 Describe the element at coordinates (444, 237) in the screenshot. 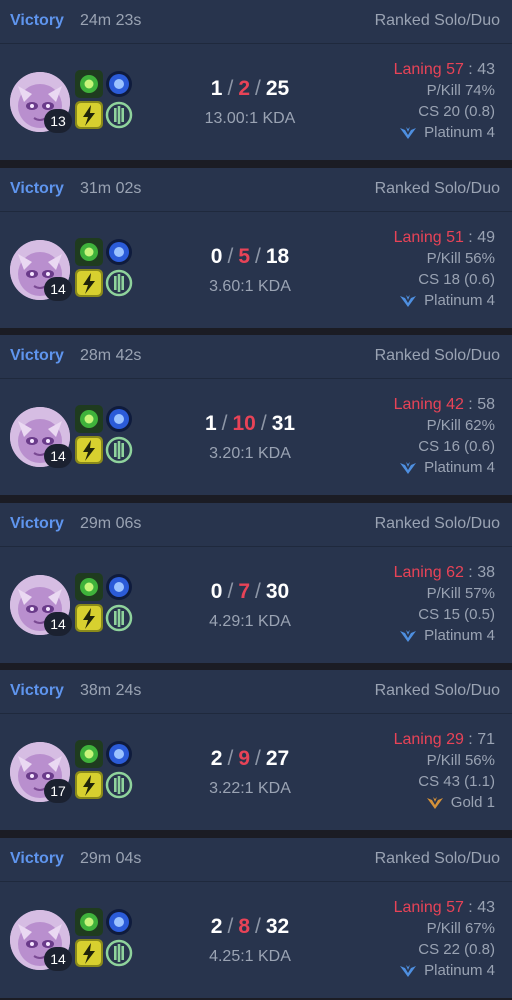

I see `laning-score: Laning 51 : 49` at that location.